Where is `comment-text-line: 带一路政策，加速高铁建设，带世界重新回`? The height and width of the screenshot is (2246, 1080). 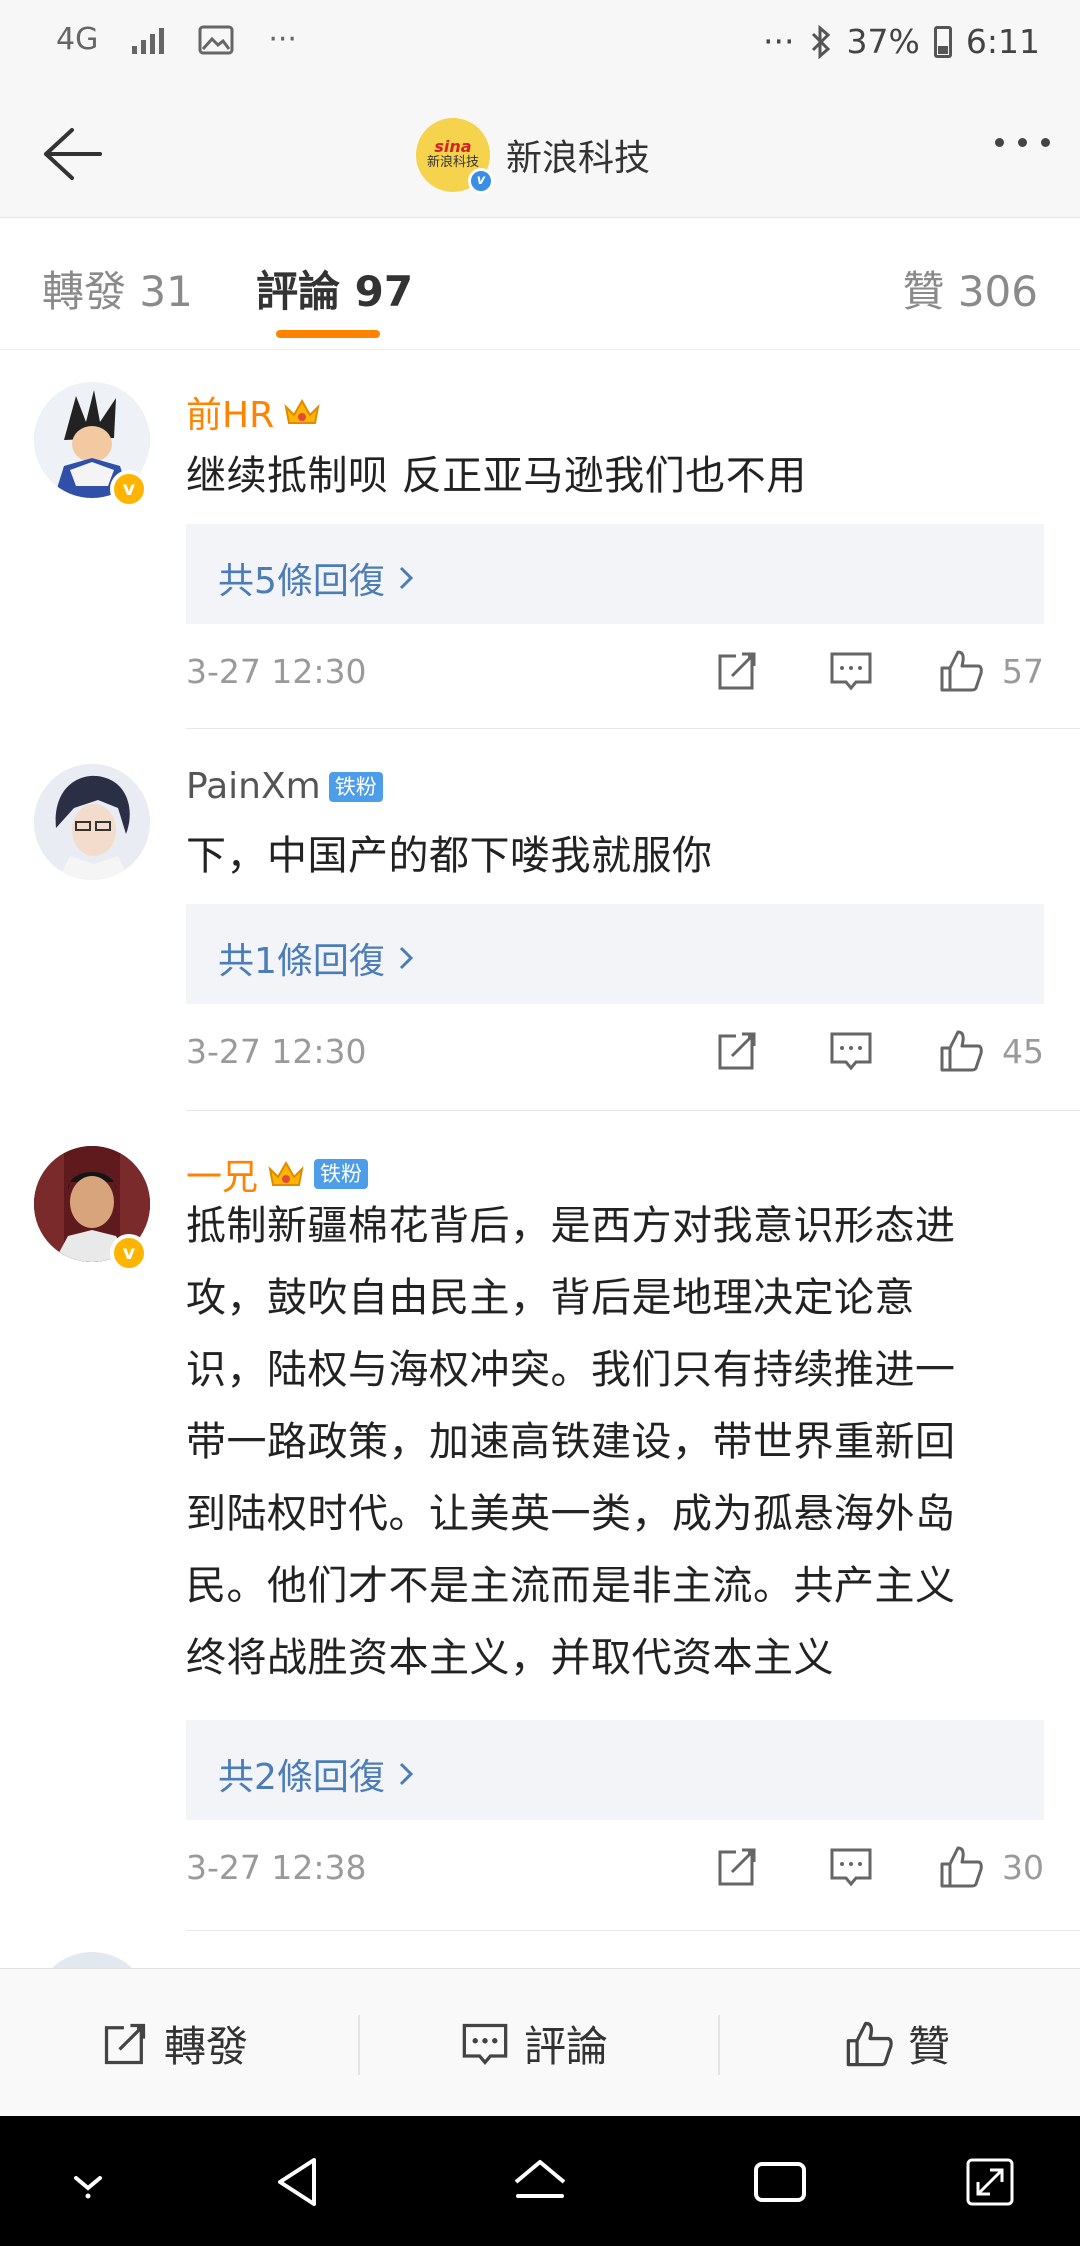 comment-text-line: 带一路政策，加速高铁建设，带世界重新回 is located at coordinates (571, 1442).